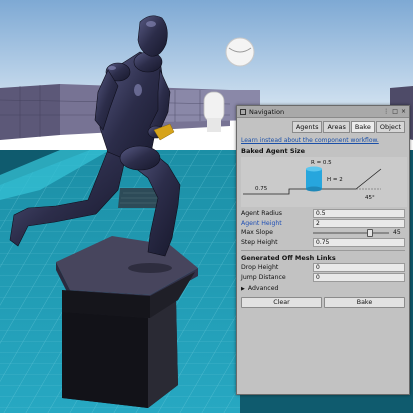  I want to click on drop-height-field: 0, so click(359, 268).